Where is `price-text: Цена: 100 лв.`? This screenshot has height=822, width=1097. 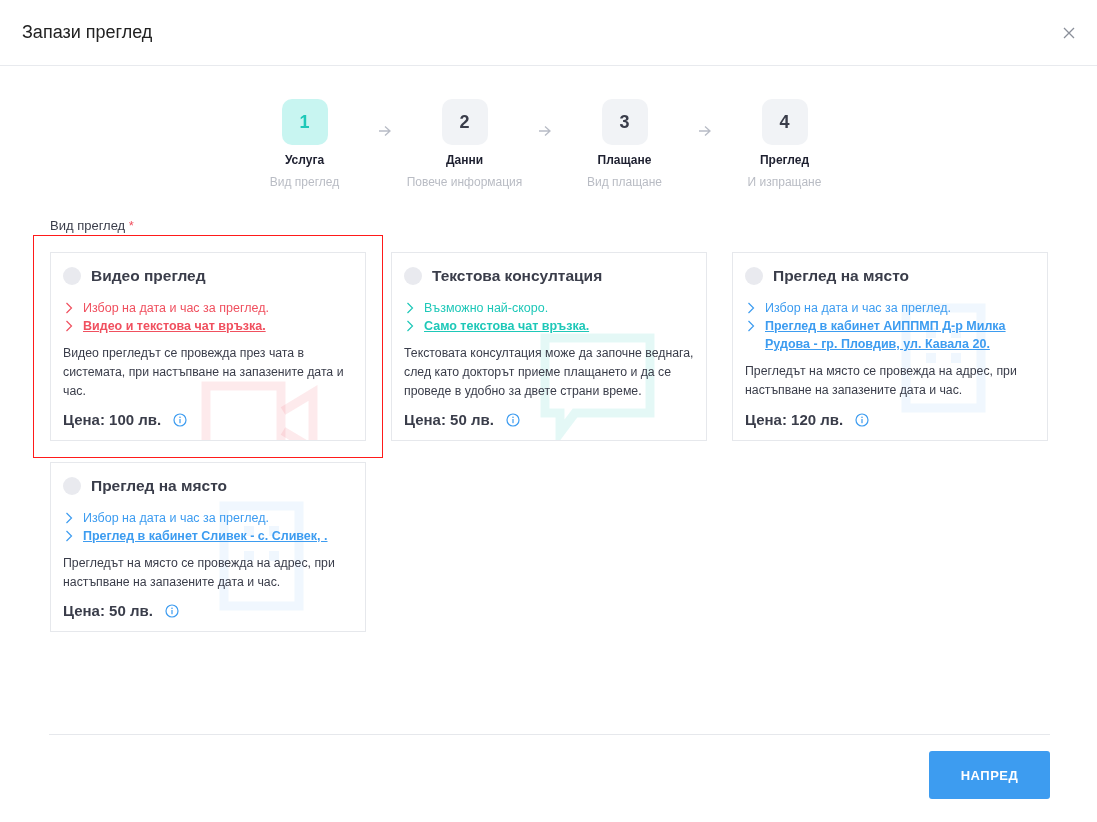 price-text: Цена: 100 лв. is located at coordinates (112, 419).